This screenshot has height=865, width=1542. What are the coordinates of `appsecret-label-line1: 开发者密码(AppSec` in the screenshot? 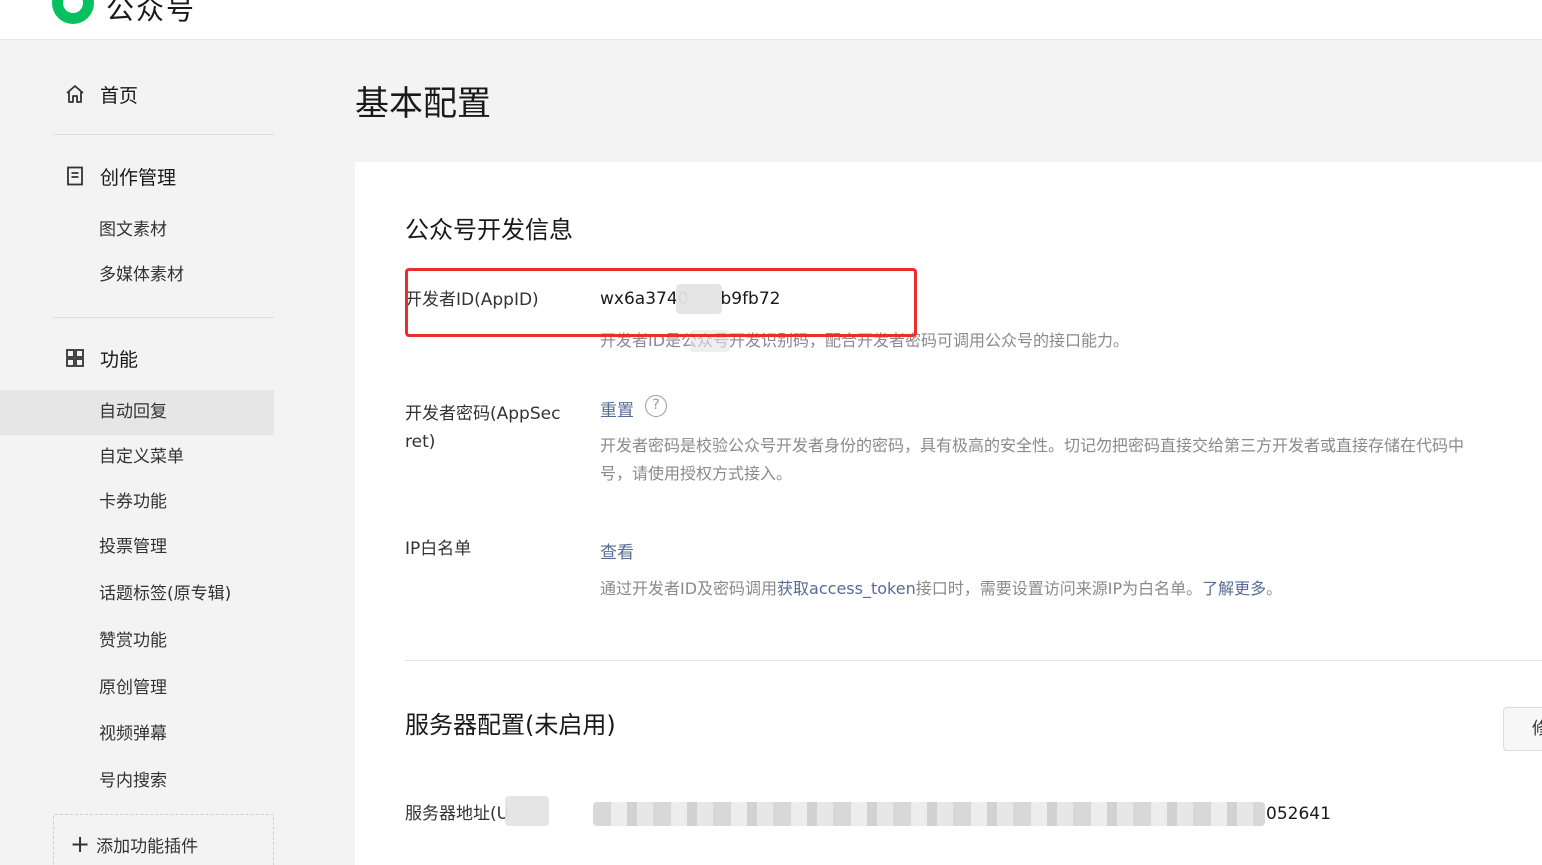 It's located at (483, 414).